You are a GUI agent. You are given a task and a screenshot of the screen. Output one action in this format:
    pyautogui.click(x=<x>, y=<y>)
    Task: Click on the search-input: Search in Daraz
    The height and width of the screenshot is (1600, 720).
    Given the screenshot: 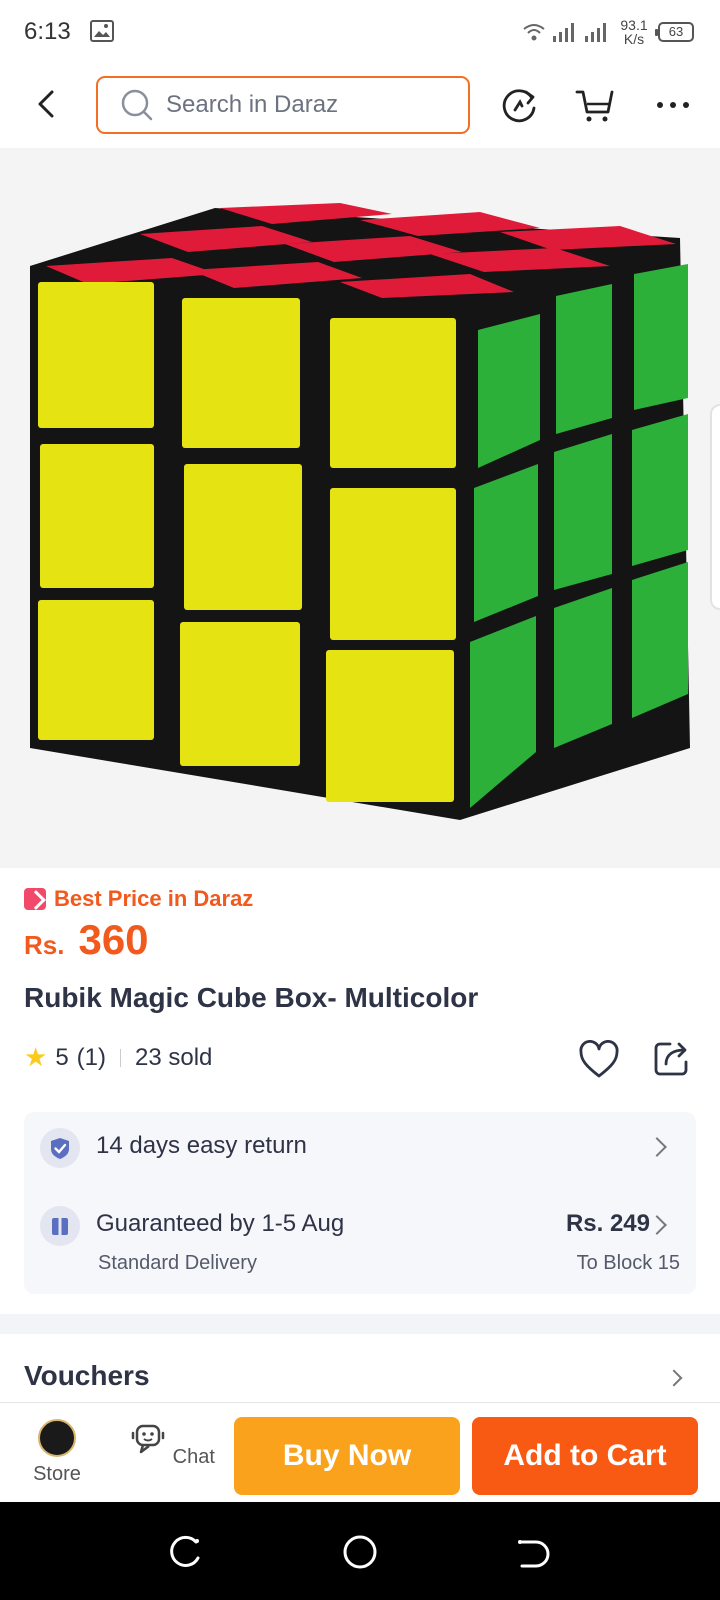 What is the action you would take?
    pyautogui.click(x=283, y=105)
    